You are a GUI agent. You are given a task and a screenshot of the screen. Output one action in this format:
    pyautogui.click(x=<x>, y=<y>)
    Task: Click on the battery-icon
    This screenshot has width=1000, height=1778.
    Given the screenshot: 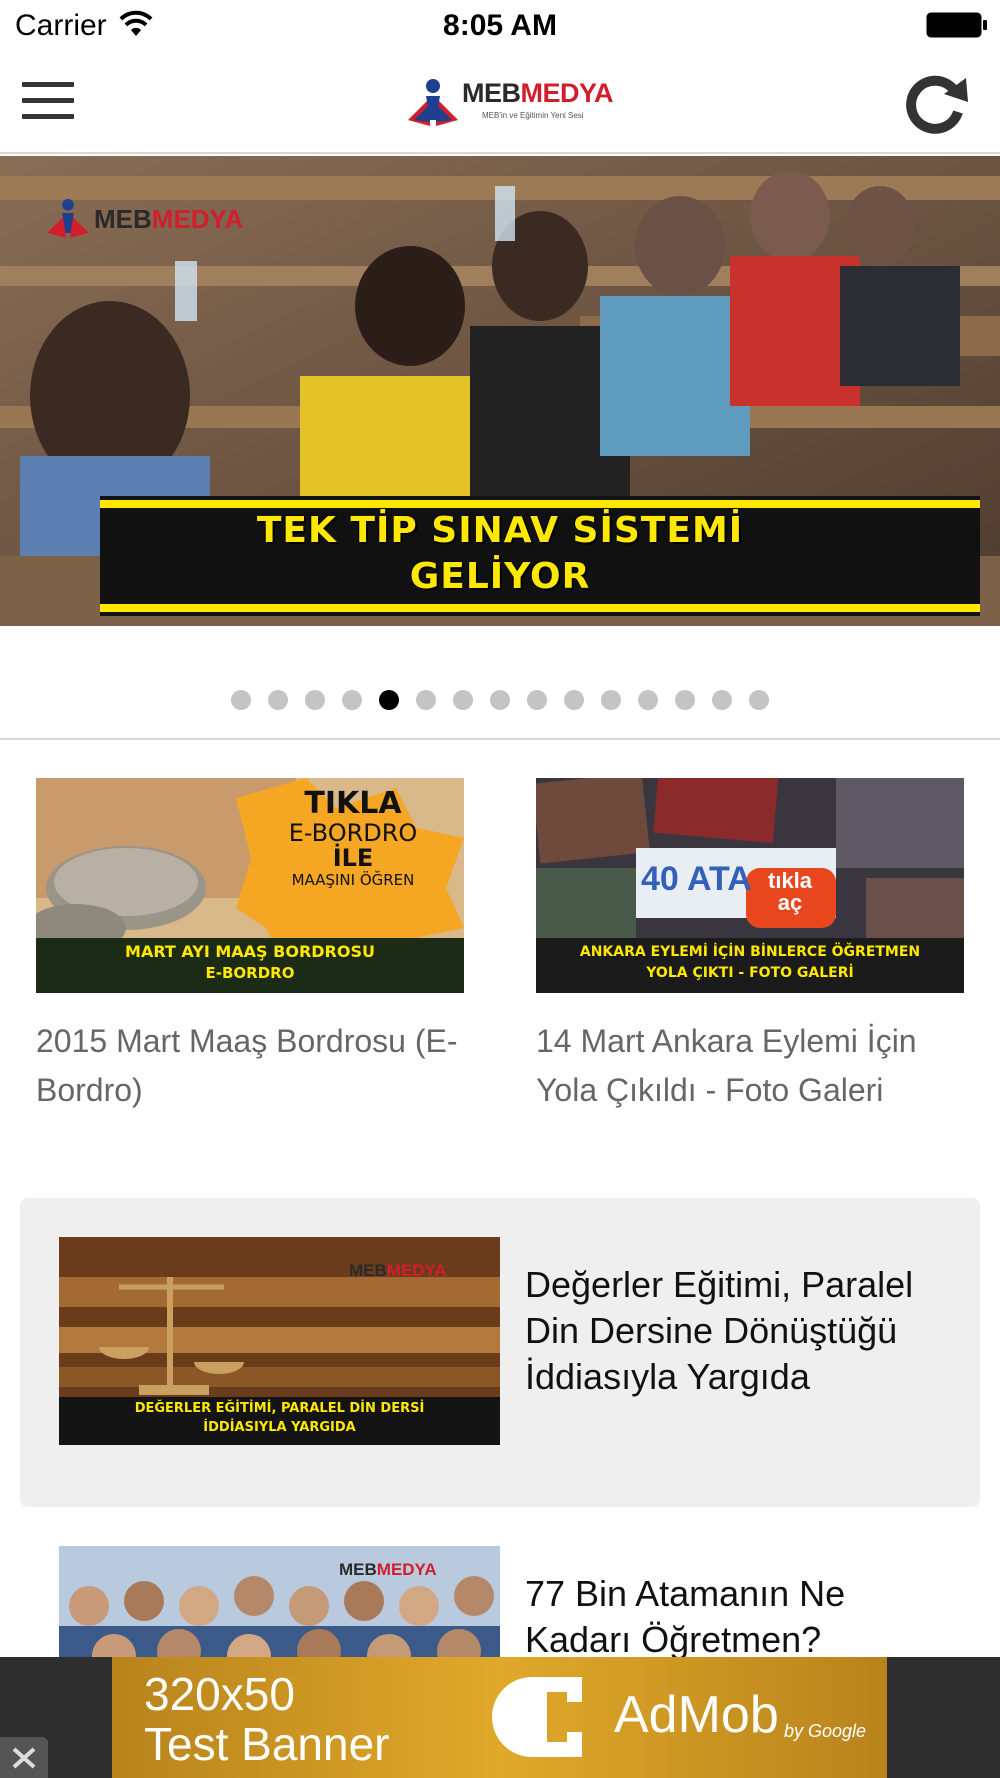 What is the action you would take?
    pyautogui.click(x=956, y=25)
    